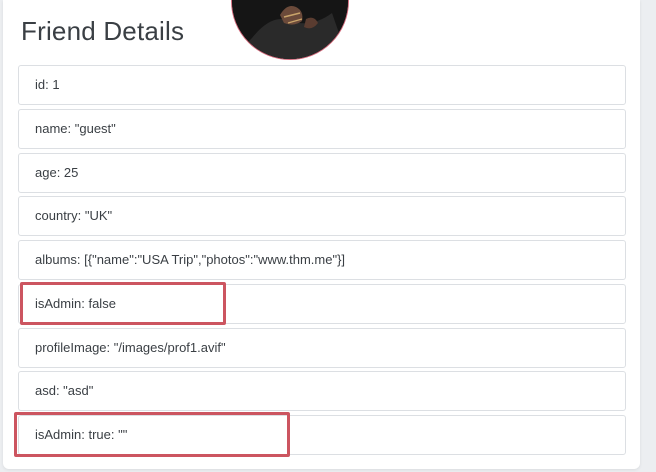  I want to click on field-country: country: "UK", so click(322, 216).